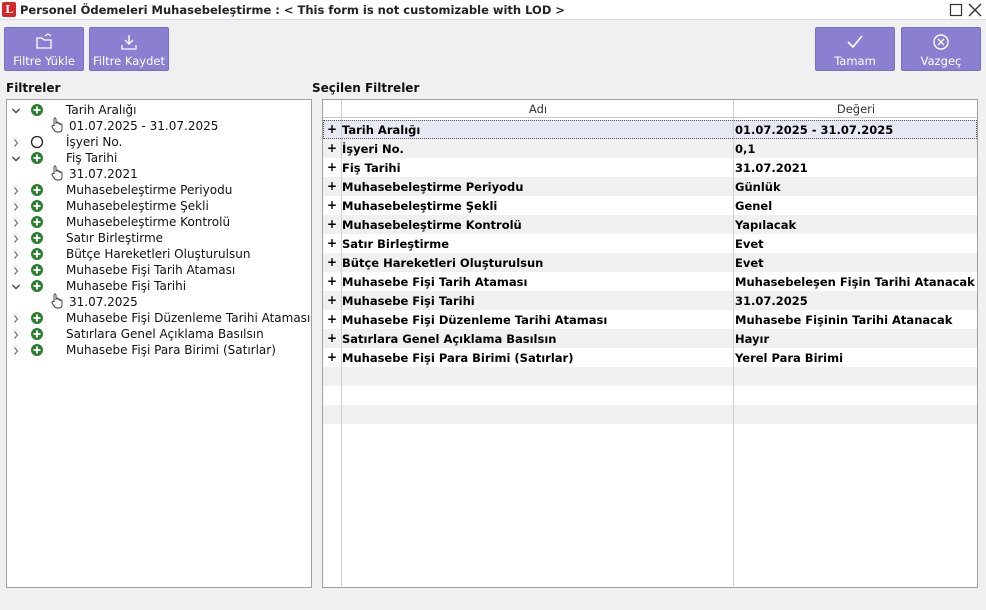  What do you see at coordinates (814, 130) in the screenshot?
I see `grid-cell-value: 01.07.2025 - 31.07.2025` at bounding box center [814, 130].